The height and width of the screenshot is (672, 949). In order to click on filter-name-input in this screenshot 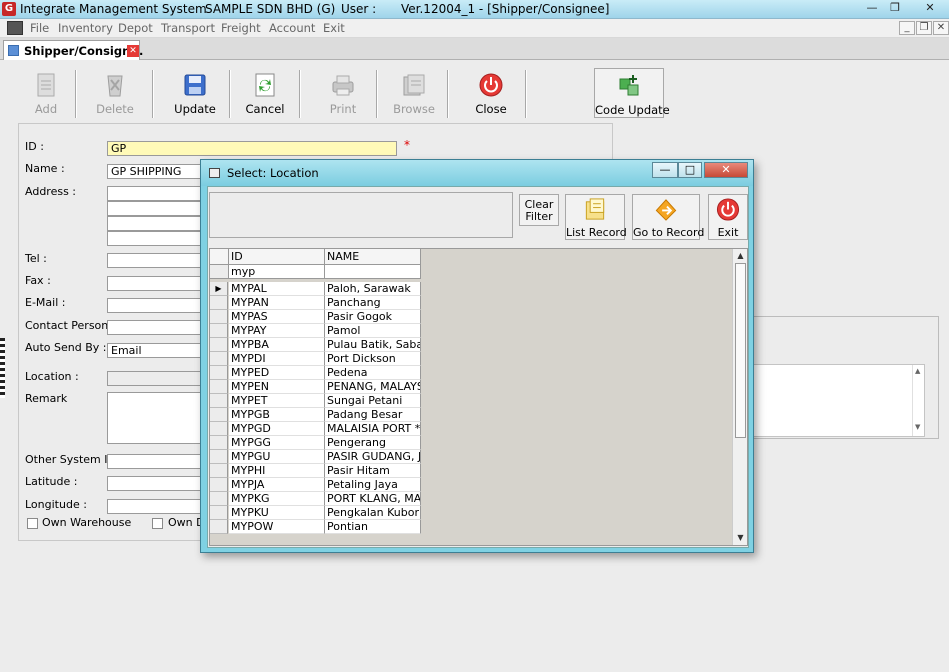, I will do `click(373, 272)`.